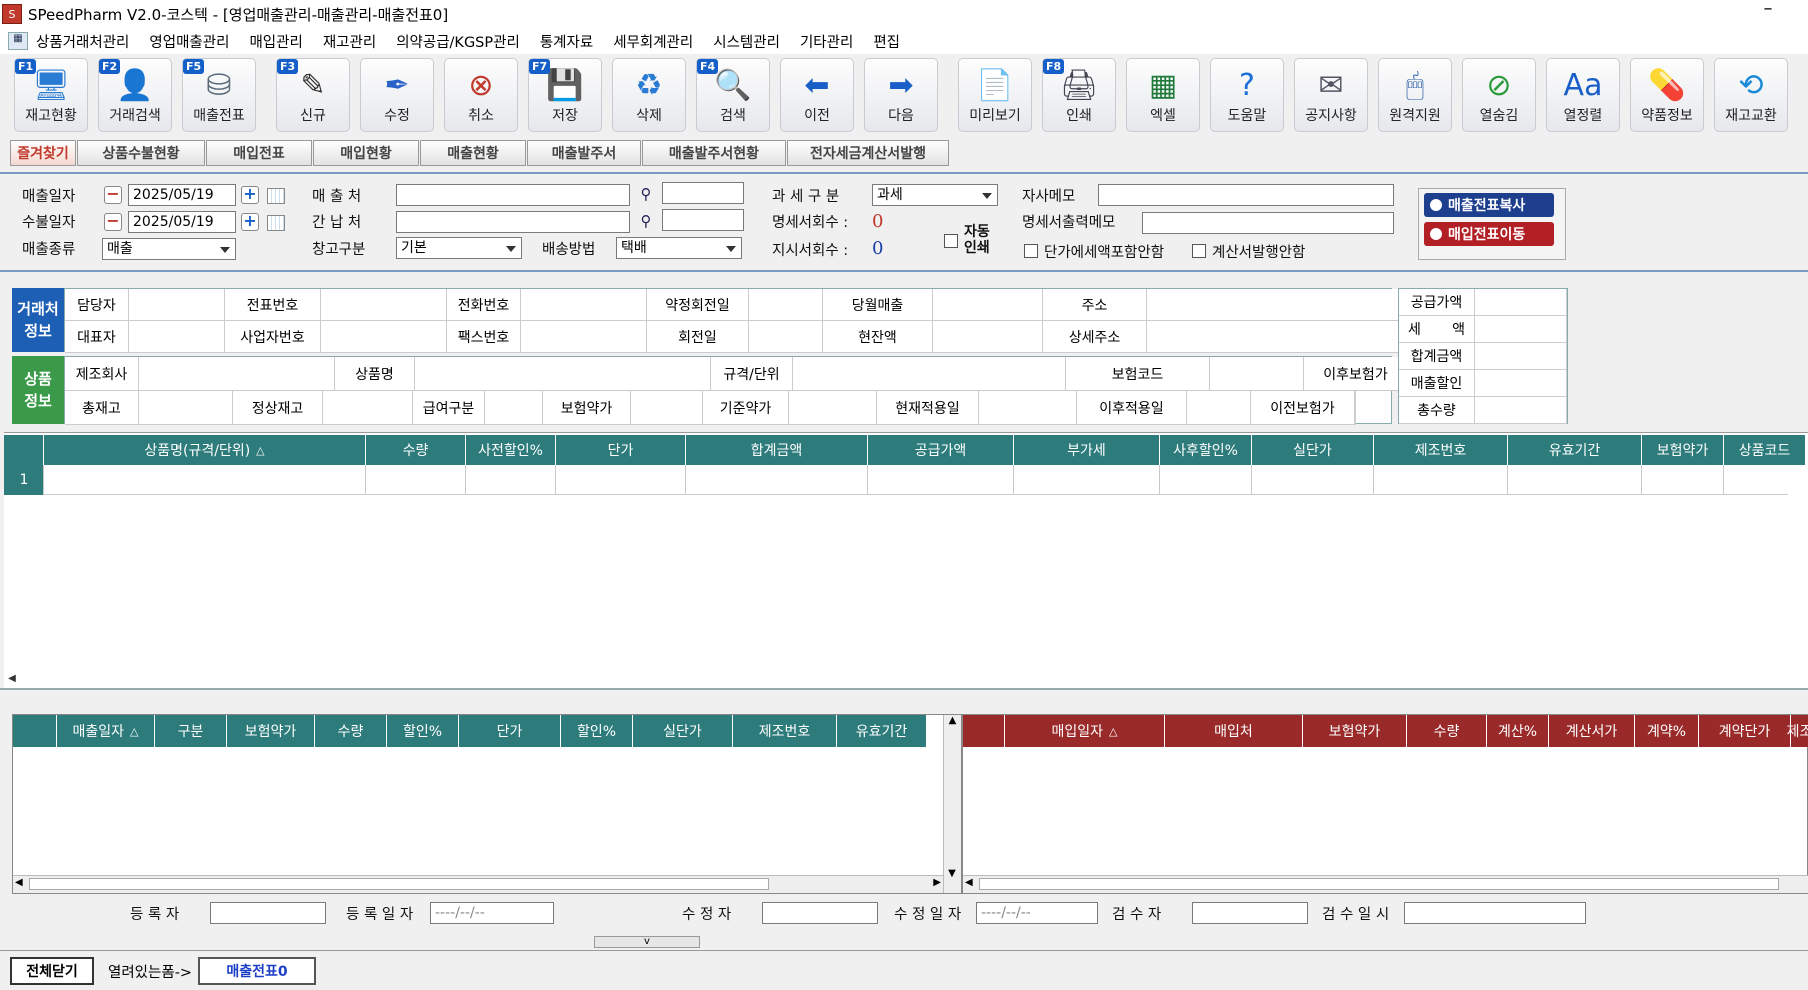 The height and width of the screenshot is (990, 1808). I want to click on tax-type-select: 과세, so click(935, 195).